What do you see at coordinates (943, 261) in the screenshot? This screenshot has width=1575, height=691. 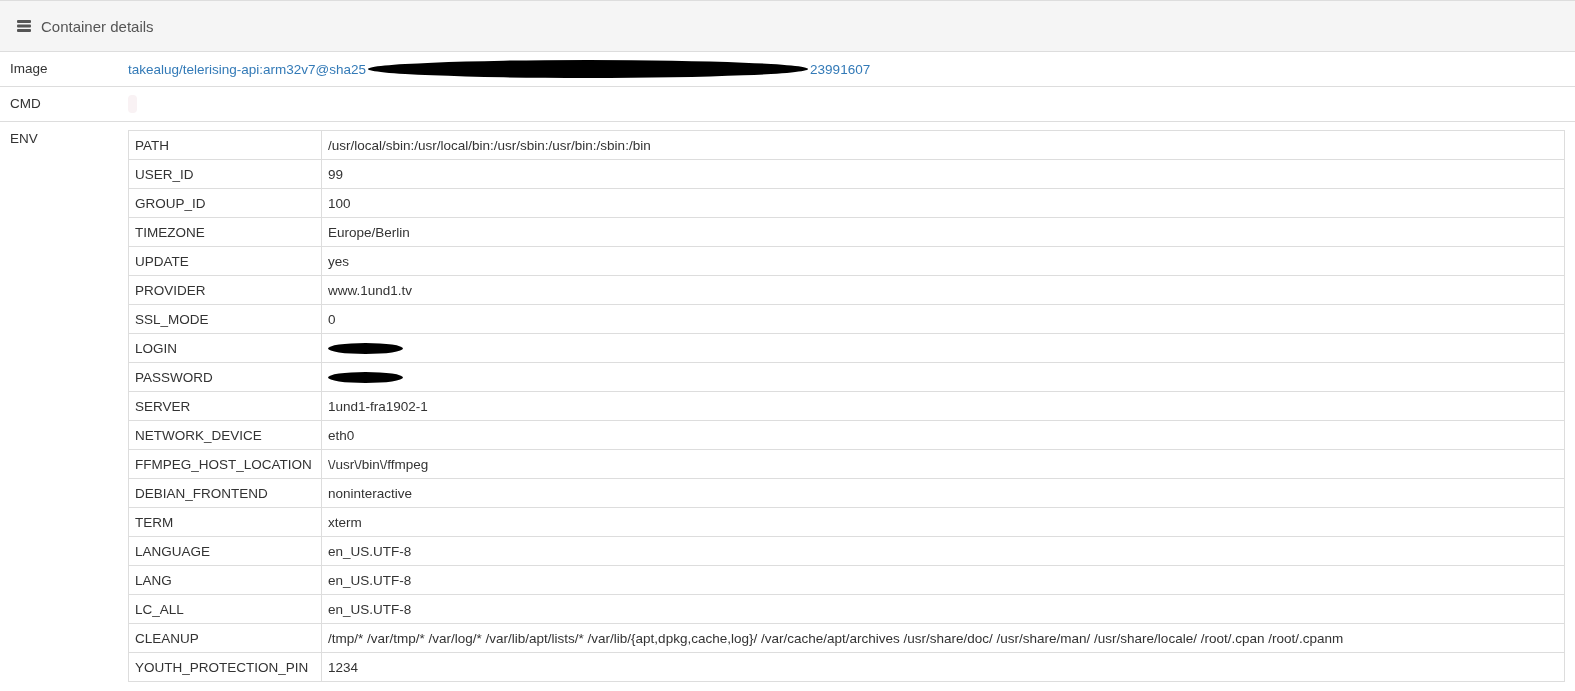 I see `table-cell: yes` at bounding box center [943, 261].